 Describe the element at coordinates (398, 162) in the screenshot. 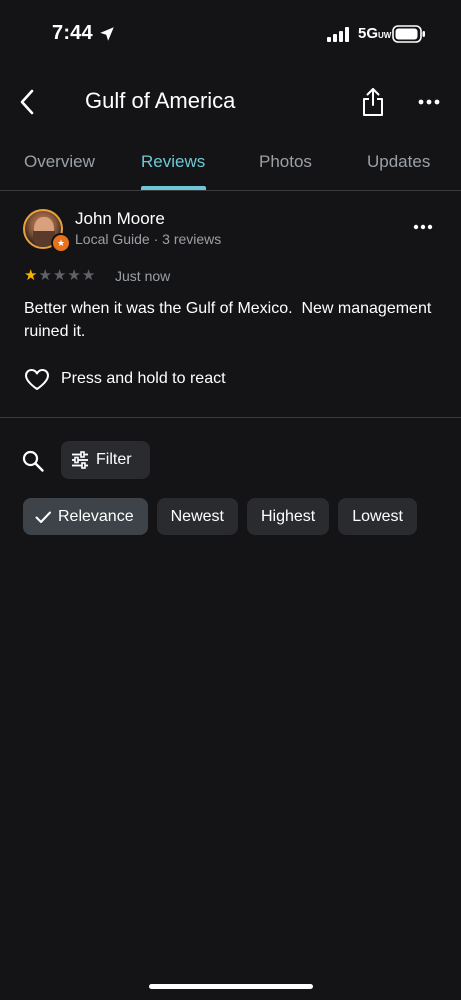

I see `tab-updates: Updates` at that location.